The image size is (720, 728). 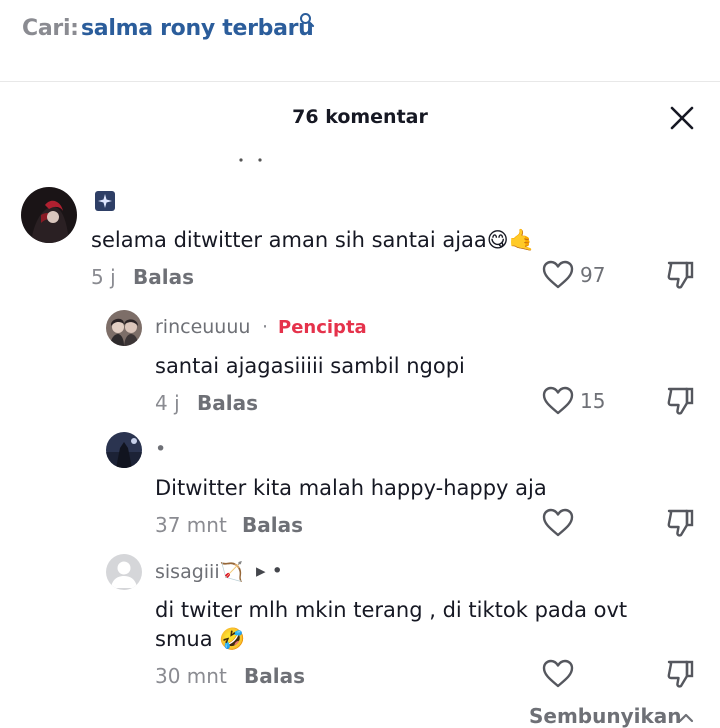 What do you see at coordinates (322, 327) in the screenshot?
I see `creator-badge: Pencipta` at bounding box center [322, 327].